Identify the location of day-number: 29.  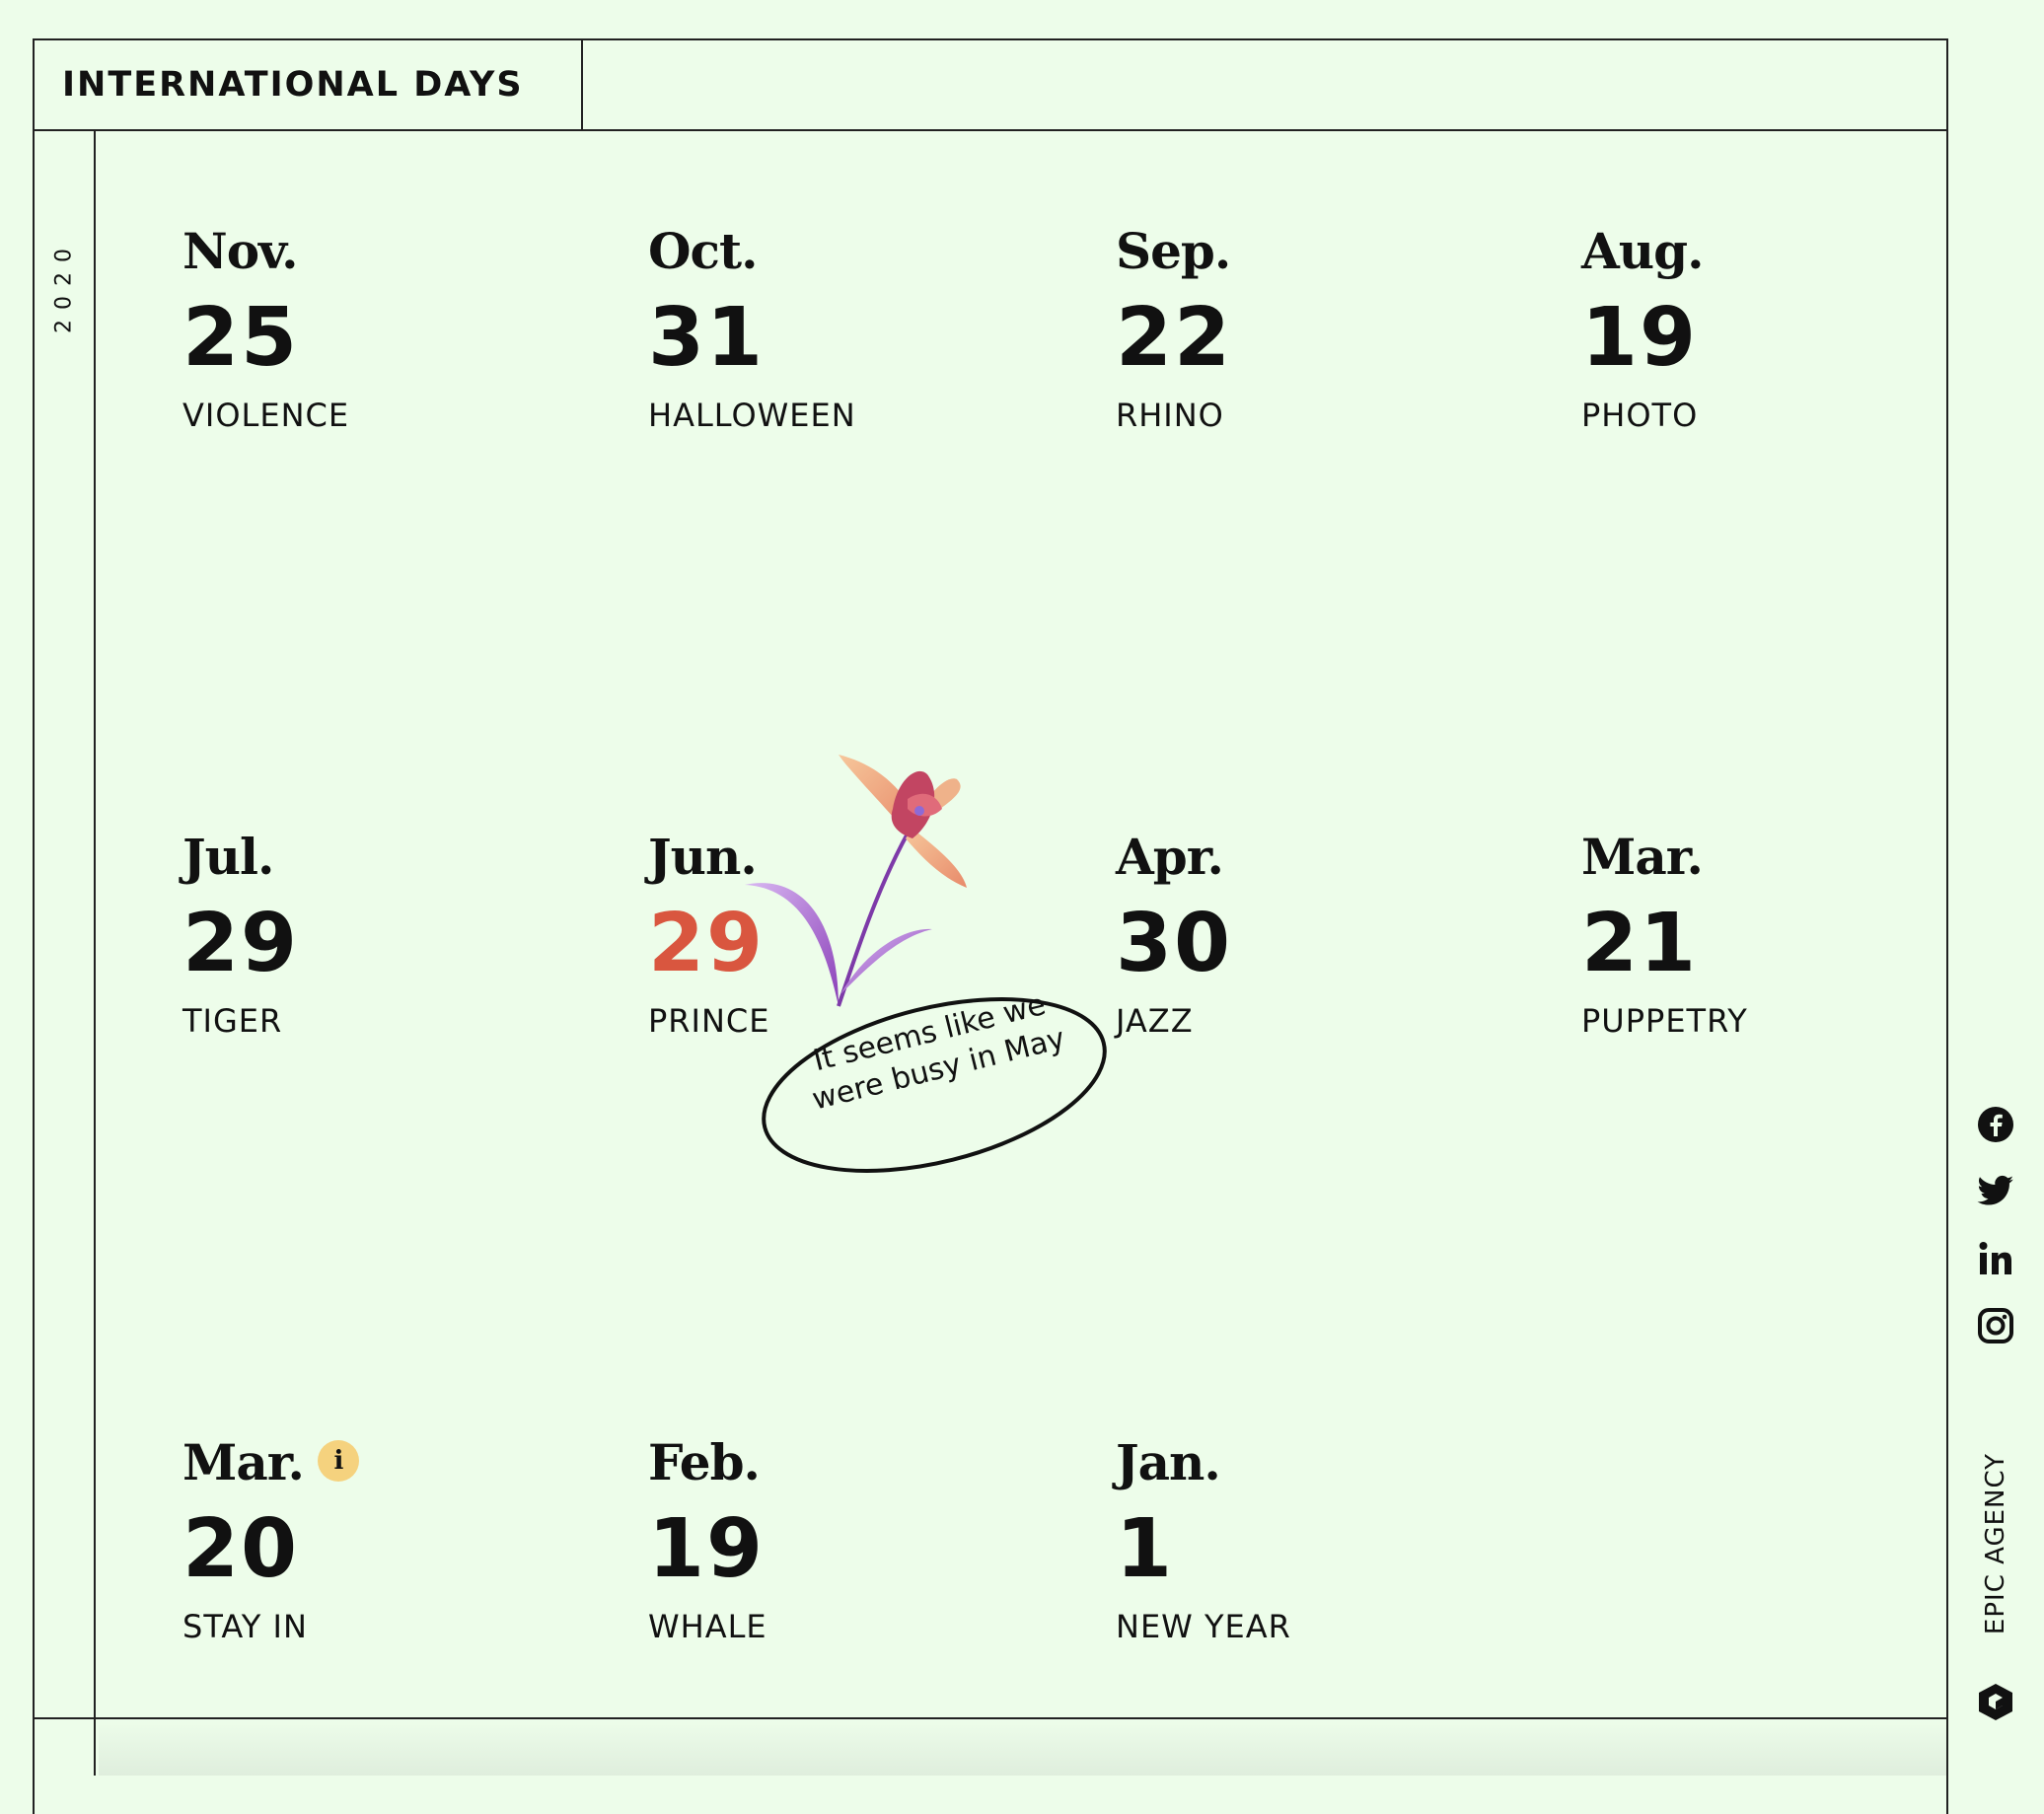
(241, 943).